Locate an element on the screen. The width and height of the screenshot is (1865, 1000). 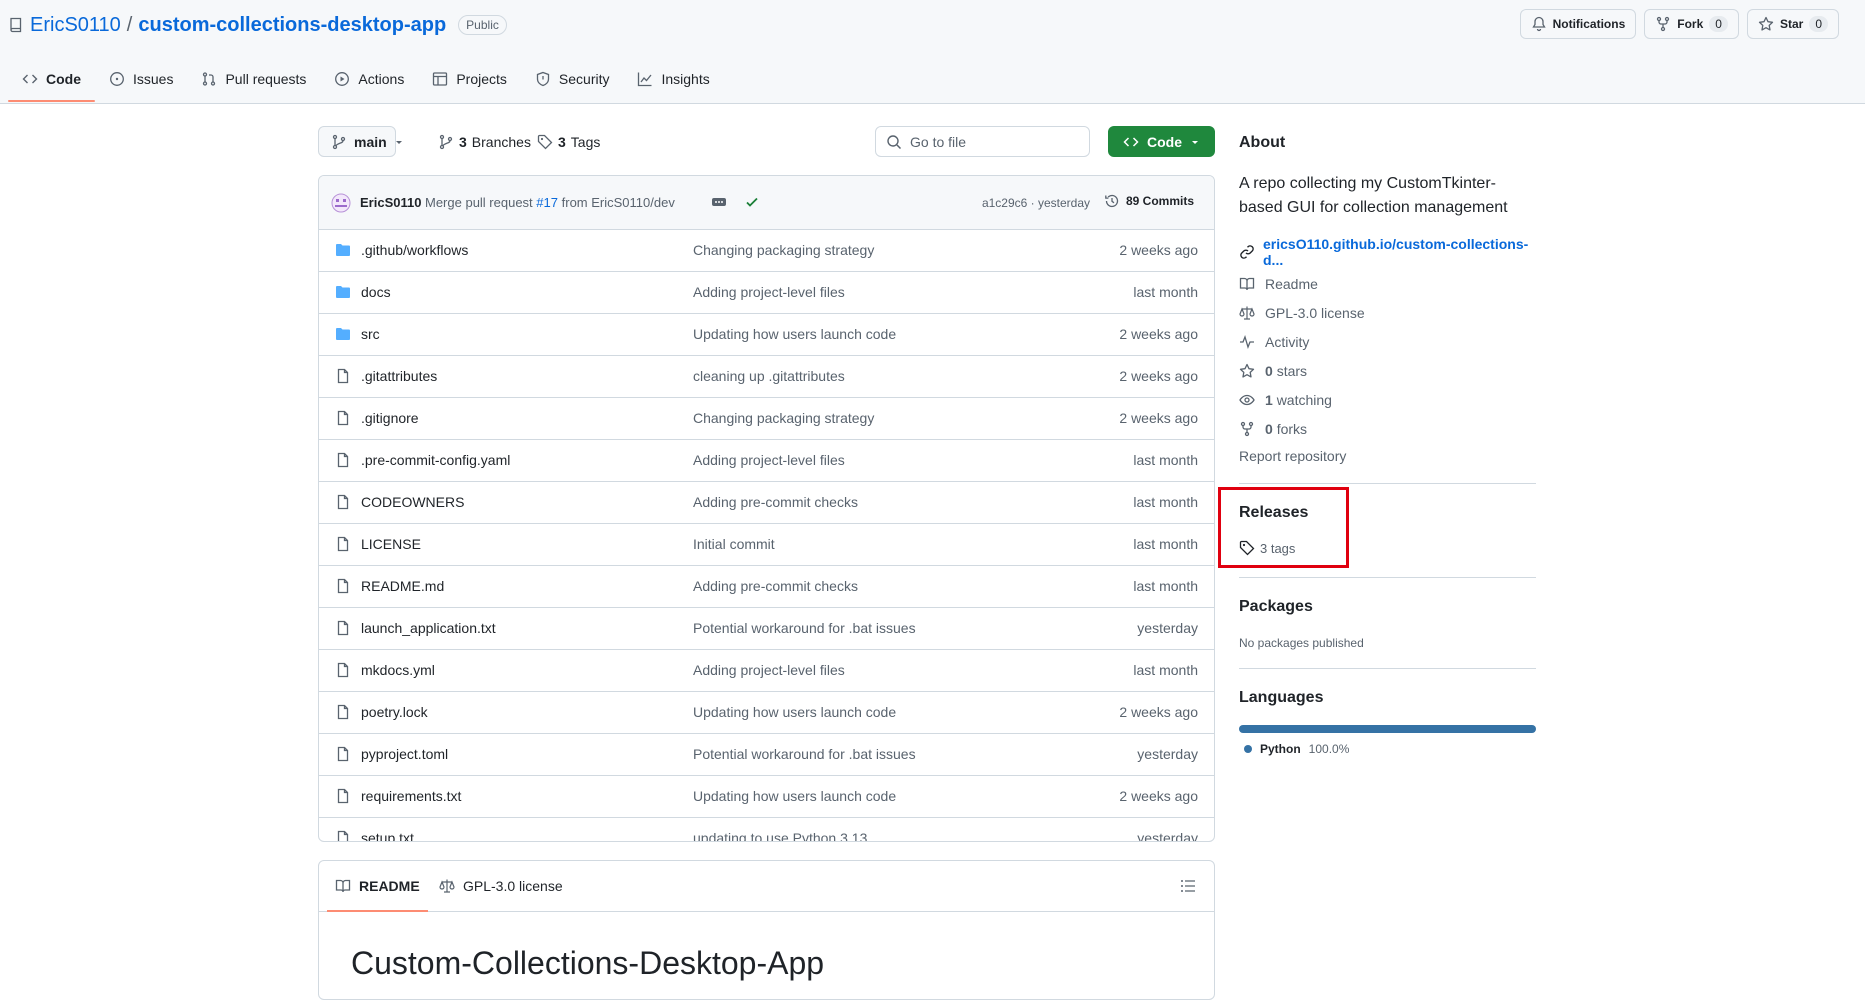
commit-sha-time: a1c29c6 · yesterday is located at coordinates (1036, 203).